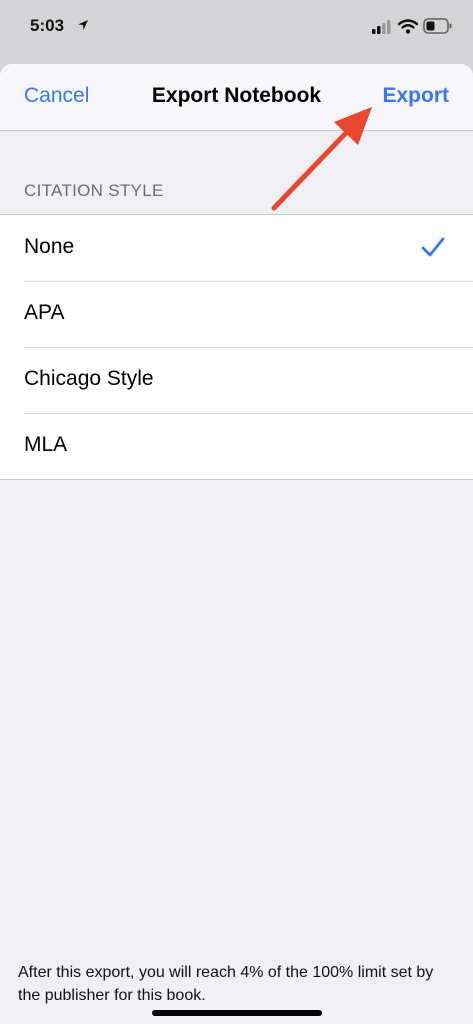  Describe the element at coordinates (408, 26) in the screenshot. I see `wifi-icon` at that location.